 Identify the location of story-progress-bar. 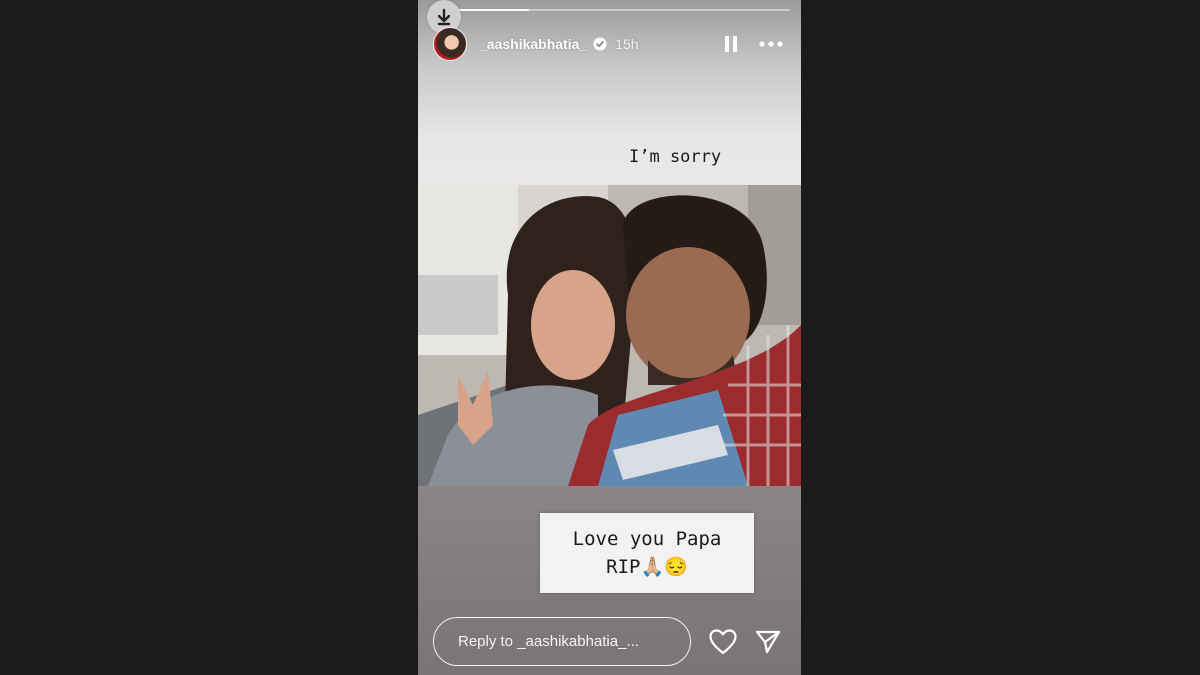
(611, 10).